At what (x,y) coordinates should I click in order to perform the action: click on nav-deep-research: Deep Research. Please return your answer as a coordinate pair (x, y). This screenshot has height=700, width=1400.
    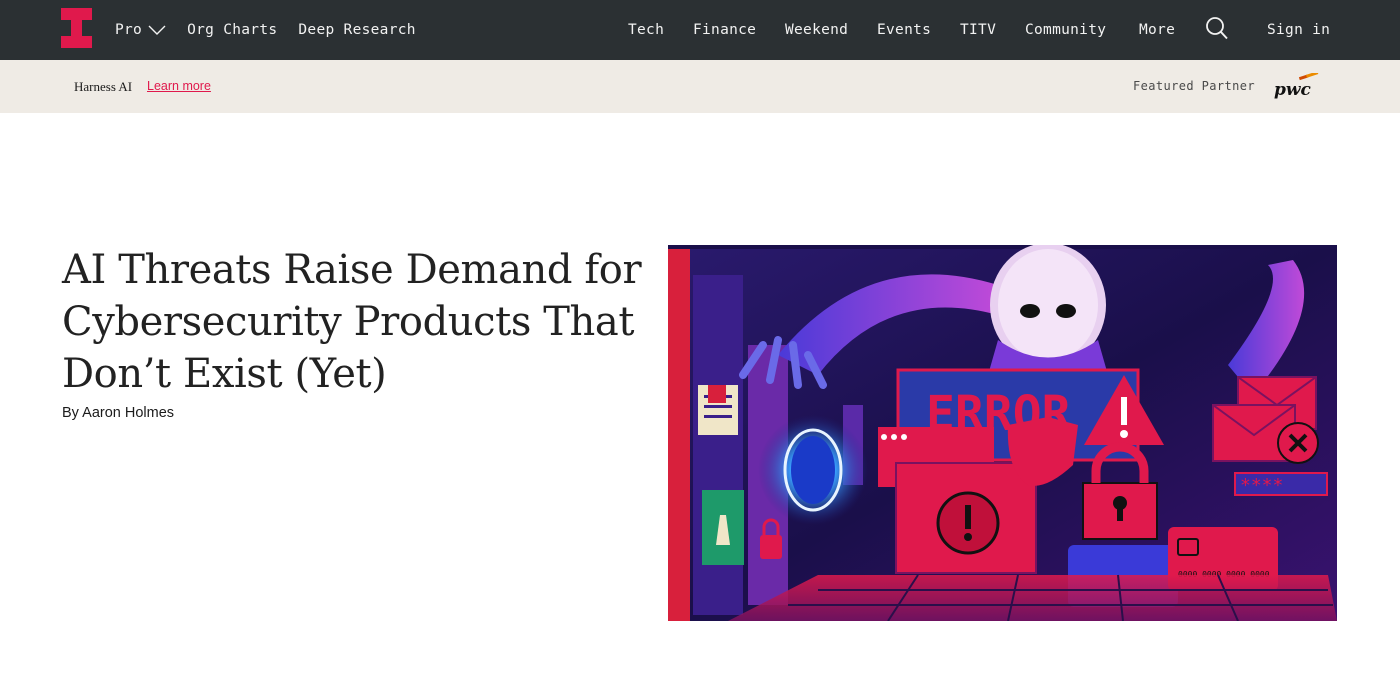
    Looking at the image, I should click on (356, 30).